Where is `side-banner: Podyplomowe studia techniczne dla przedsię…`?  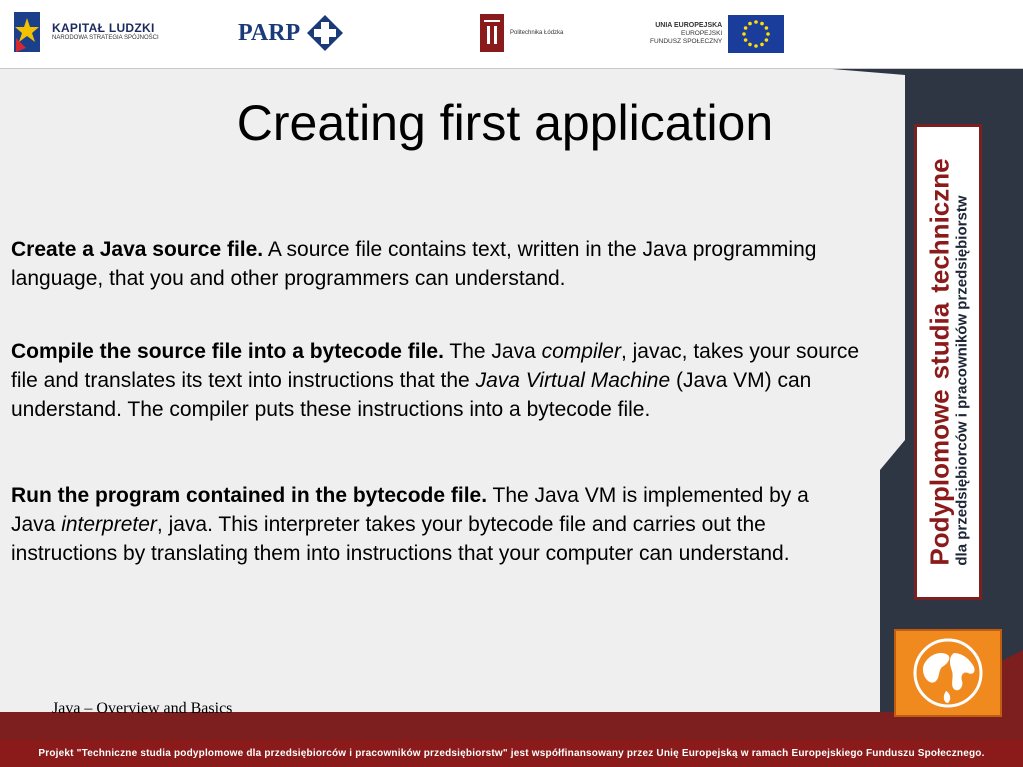
side-banner: Podyplomowe studia techniczne dla przedsię… is located at coordinates (948, 362).